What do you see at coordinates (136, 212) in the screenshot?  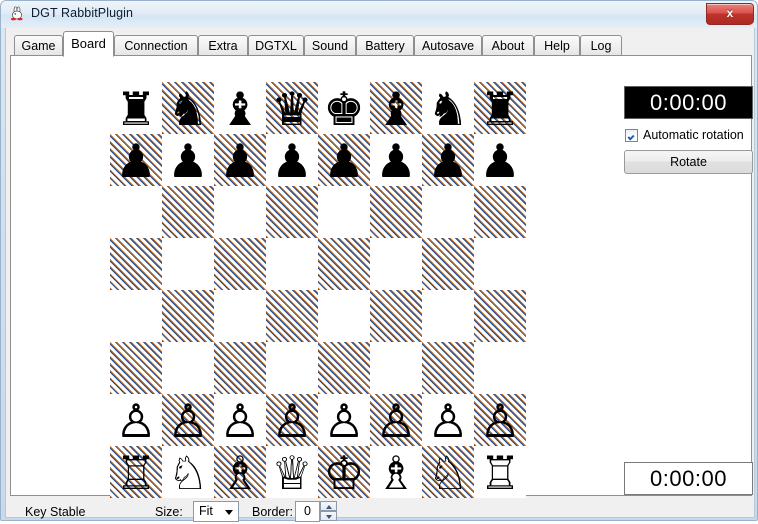 I see `square-a6` at bounding box center [136, 212].